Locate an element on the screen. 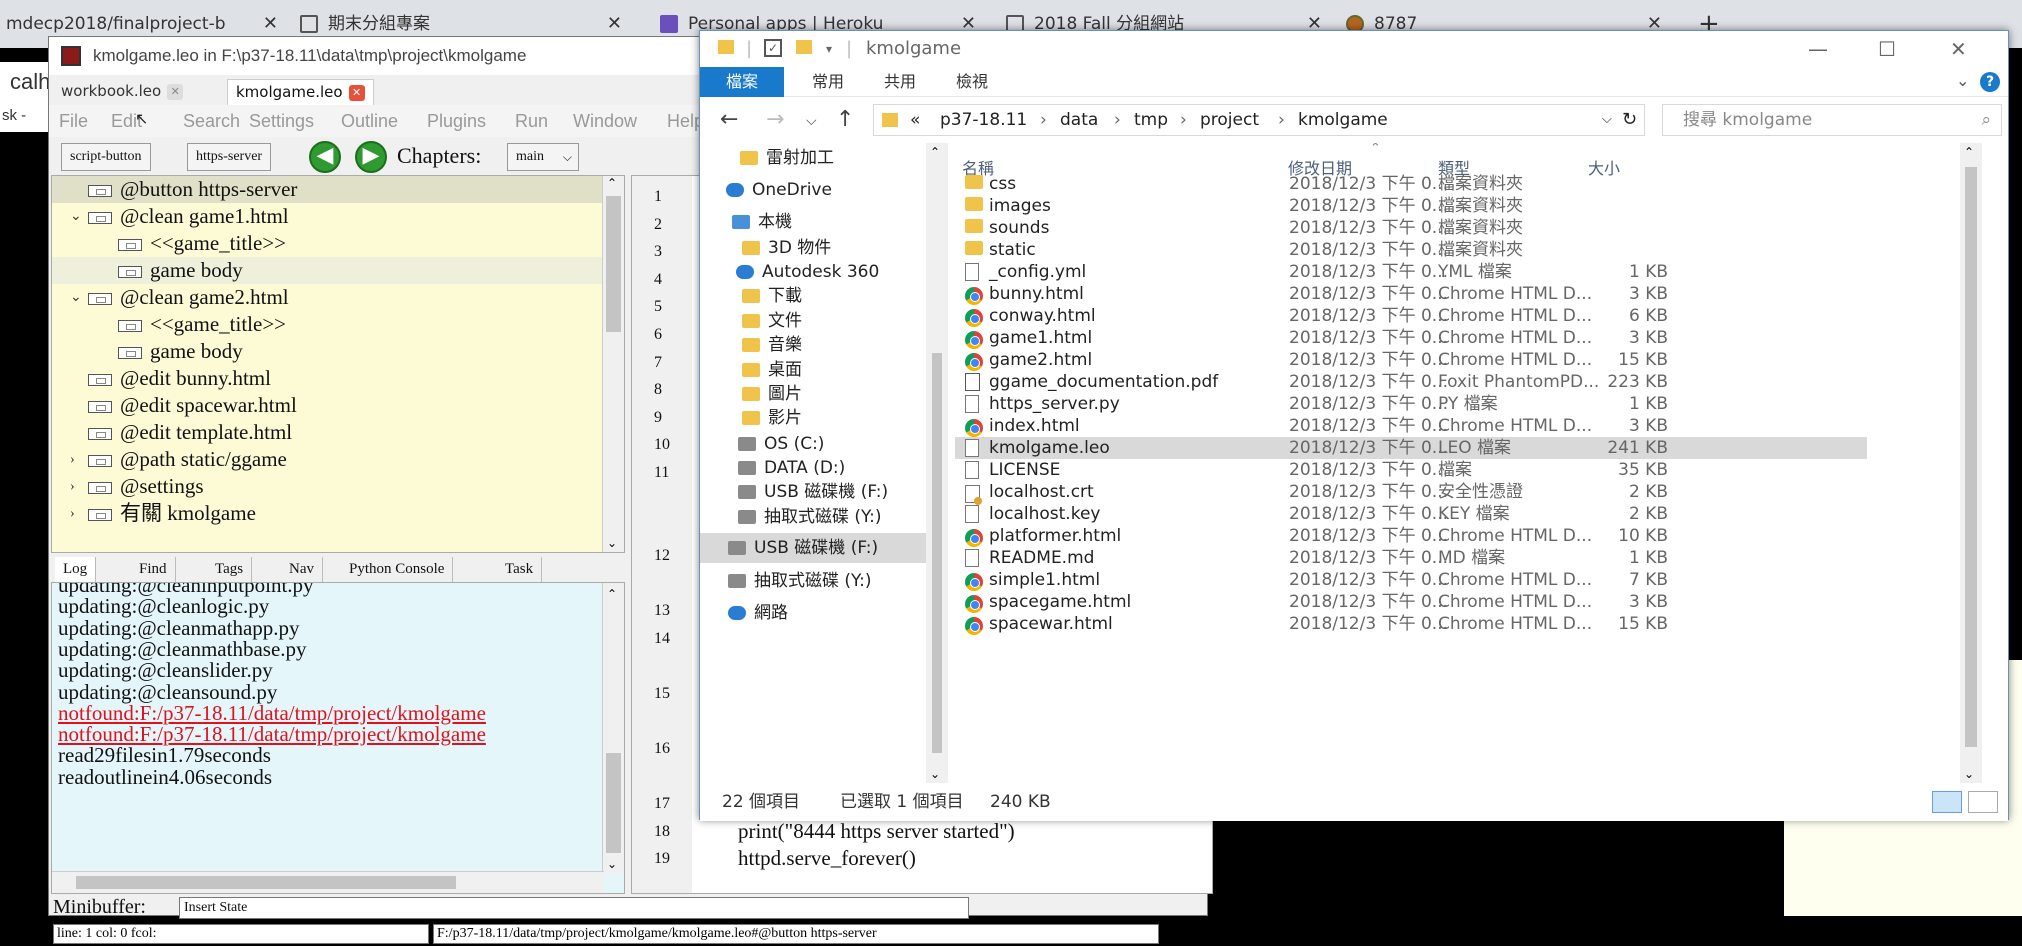  menu-settings: Settings is located at coordinates (281, 121).